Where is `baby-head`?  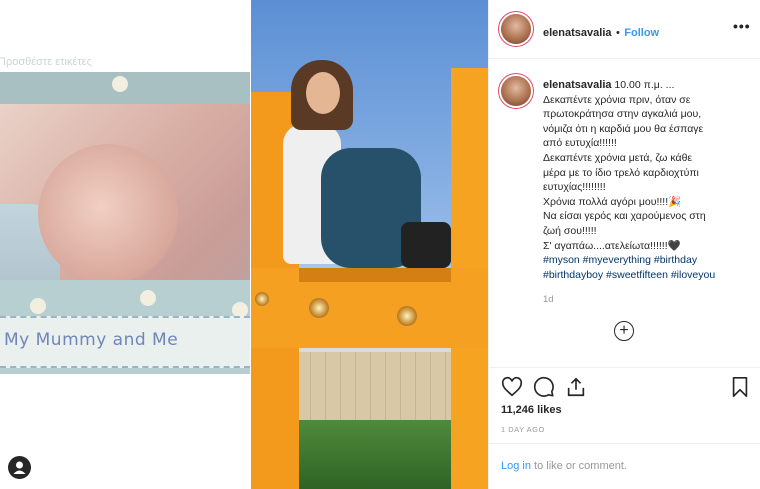 baby-head is located at coordinates (108, 214).